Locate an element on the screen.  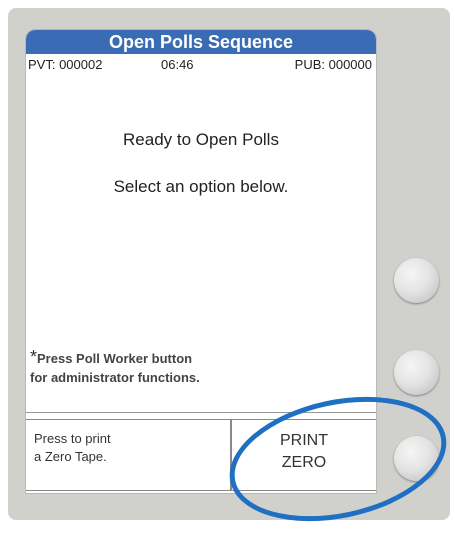
pub-counter: PUB: 000000 is located at coordinates (333, 64).